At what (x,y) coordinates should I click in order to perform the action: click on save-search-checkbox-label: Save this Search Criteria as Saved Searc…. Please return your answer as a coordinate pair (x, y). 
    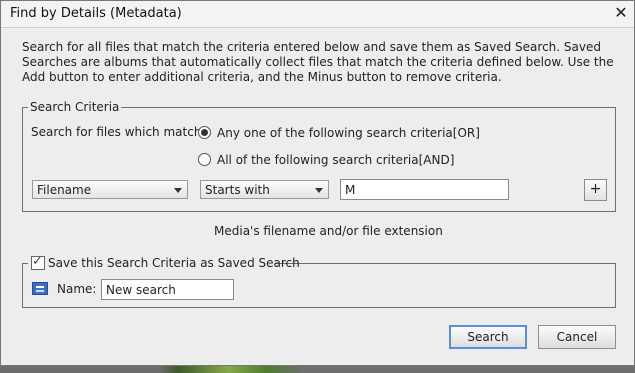
    Looking at the image, I should click on (174, 263).